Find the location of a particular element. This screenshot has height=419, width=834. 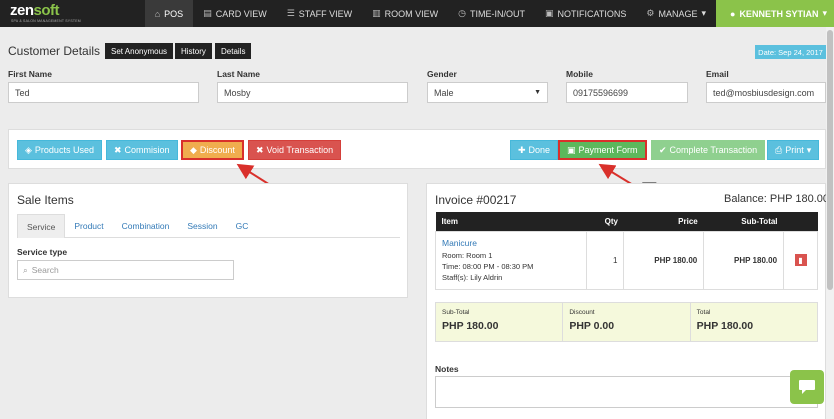

column-header-subtotal: Sub-Total is located at coordinates (743, 221).